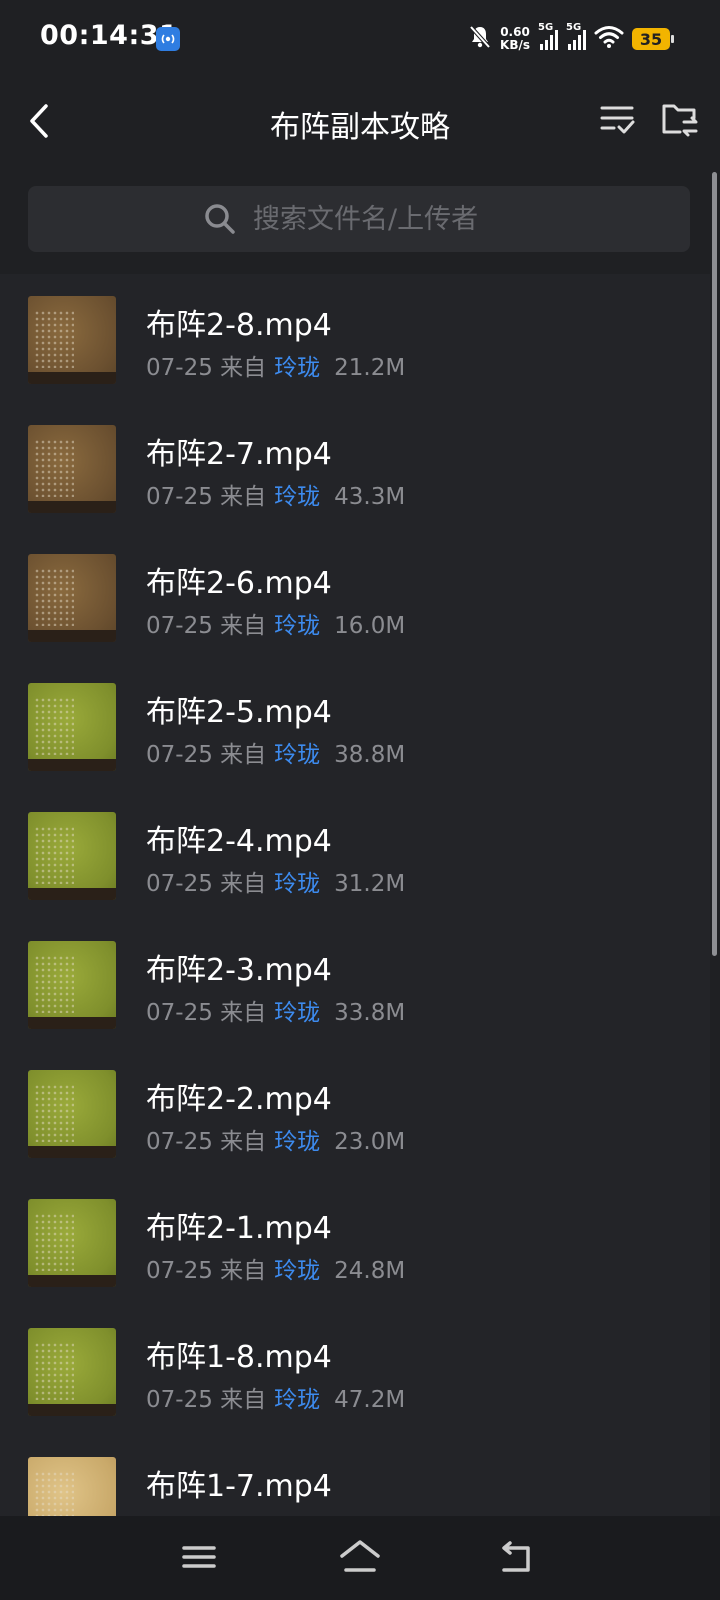  What do you see at coordinates (370, 755) in the screenshot?
I see `file-size: 38.8M` at bounding box center [370, 755].